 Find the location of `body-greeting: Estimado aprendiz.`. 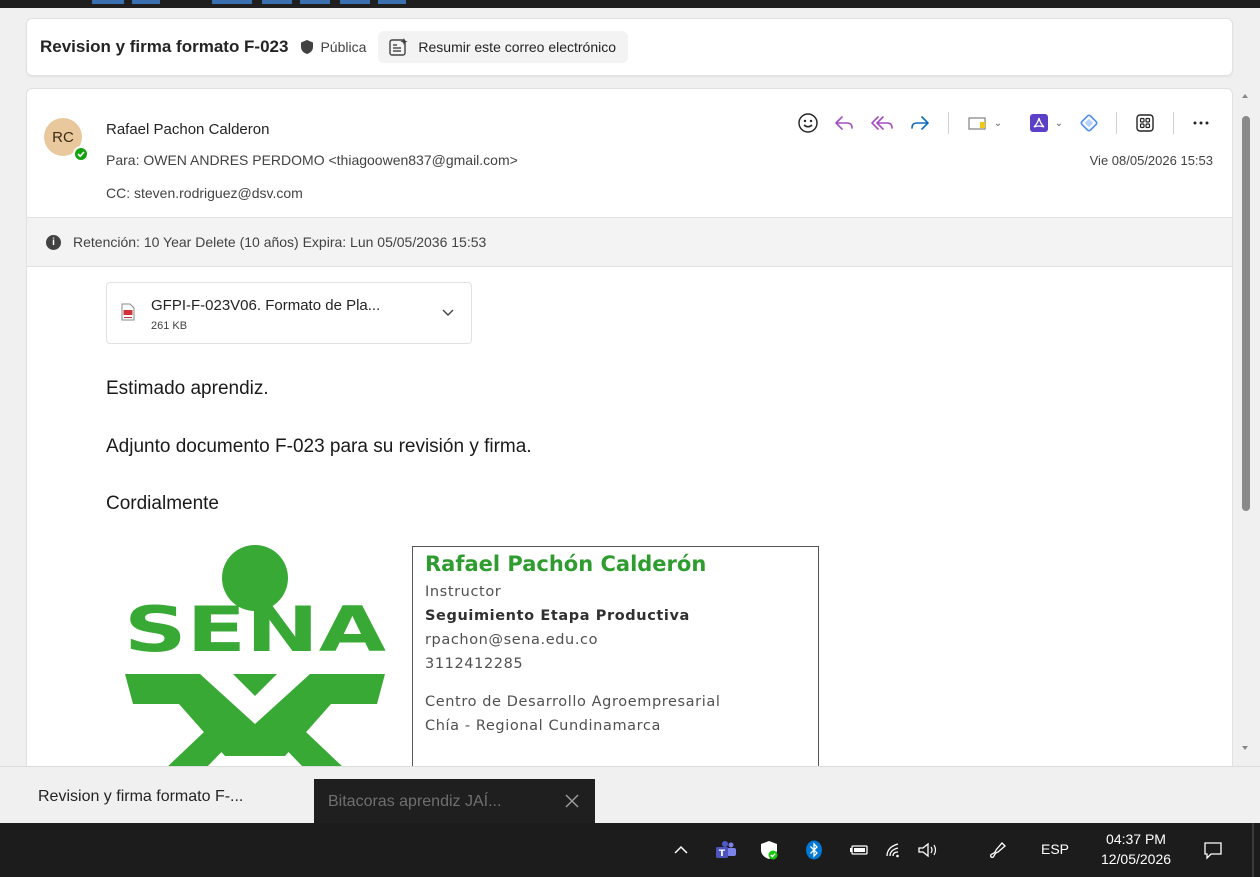

body-greeting: Estimado aprendiz. is located at coordinates (187, 388).